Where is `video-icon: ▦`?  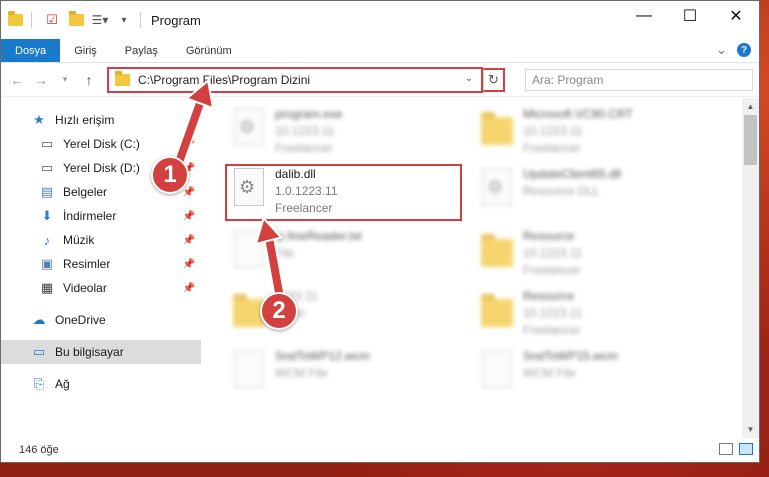
video-icon: ▦ is located at coordinates (47, 287).